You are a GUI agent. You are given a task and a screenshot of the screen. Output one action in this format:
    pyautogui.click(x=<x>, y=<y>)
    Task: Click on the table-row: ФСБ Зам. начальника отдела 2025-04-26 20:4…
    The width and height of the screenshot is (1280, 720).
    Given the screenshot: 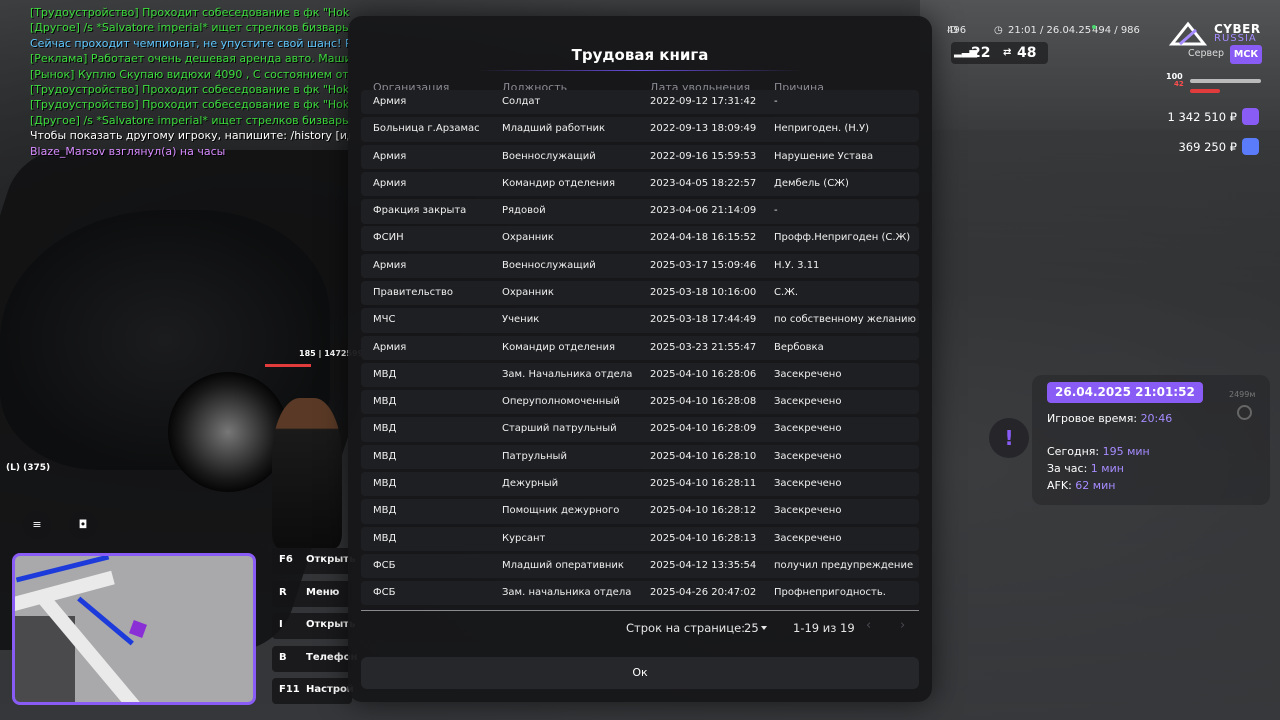 What is the action you would take?
    pyautogui.click(x=640, y=593)
    